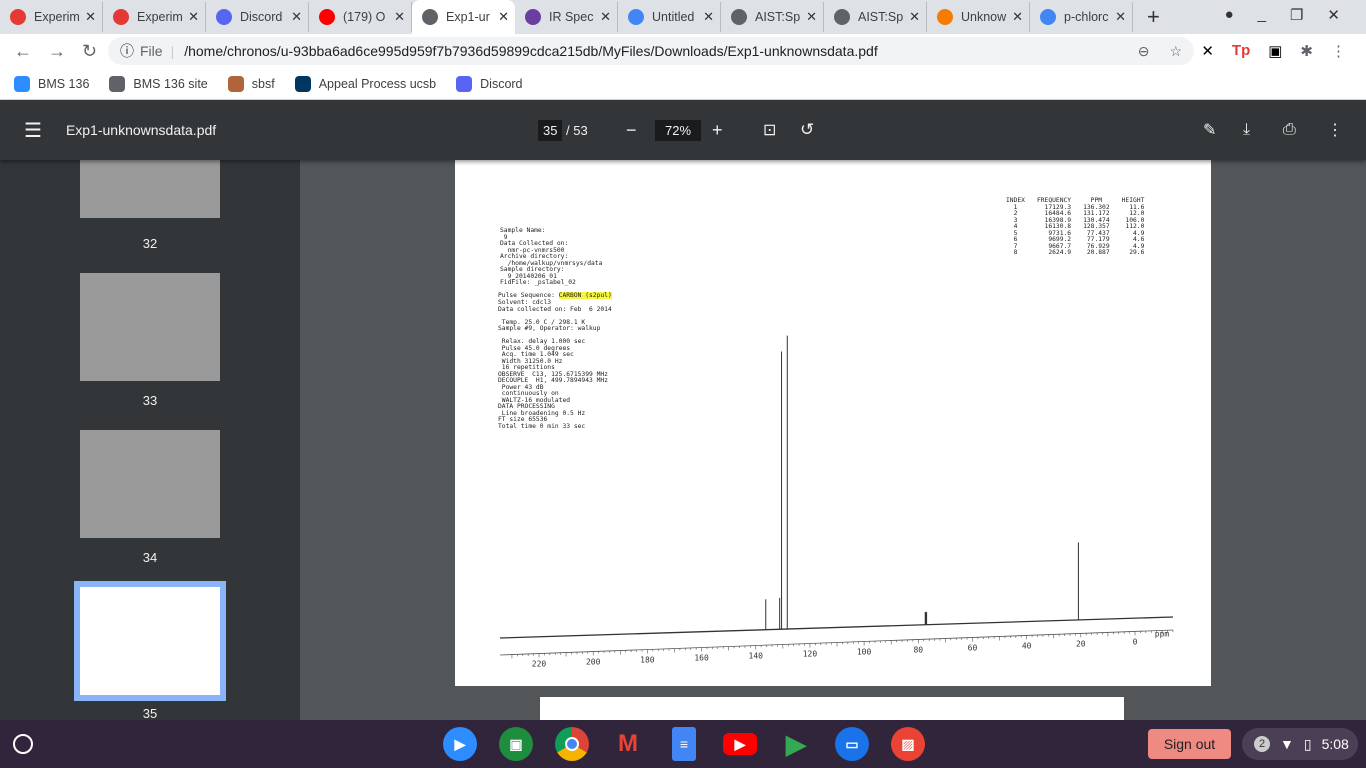 This screenshot has height=768, width=1366. I want to click on new-tab-button: +, so click(1153, 17).